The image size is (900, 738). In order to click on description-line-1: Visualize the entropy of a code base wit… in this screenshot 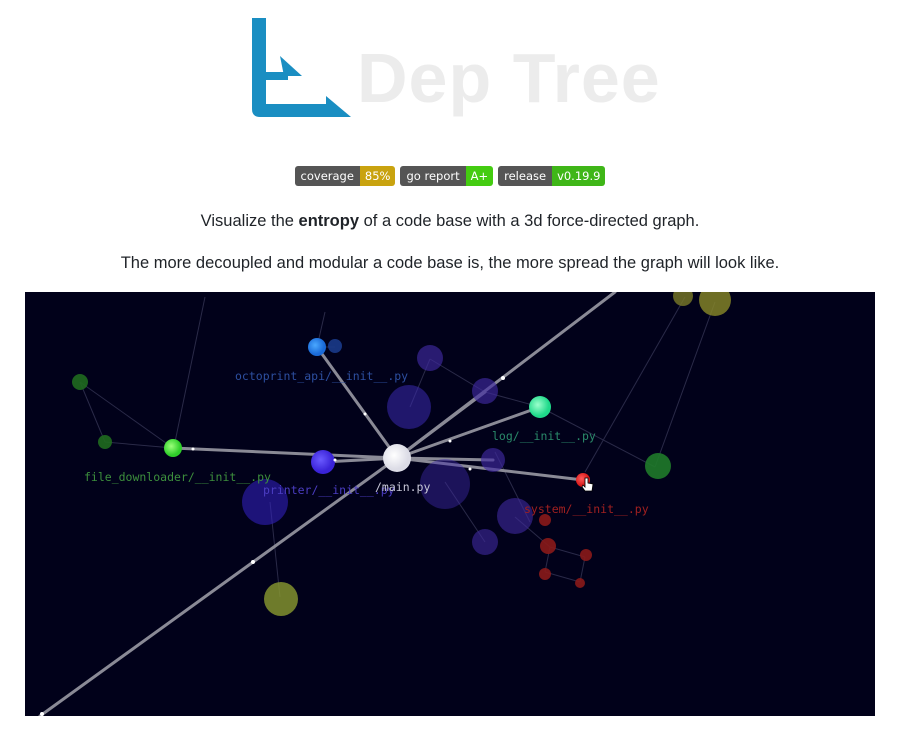, I will do `click(450, 221)`.